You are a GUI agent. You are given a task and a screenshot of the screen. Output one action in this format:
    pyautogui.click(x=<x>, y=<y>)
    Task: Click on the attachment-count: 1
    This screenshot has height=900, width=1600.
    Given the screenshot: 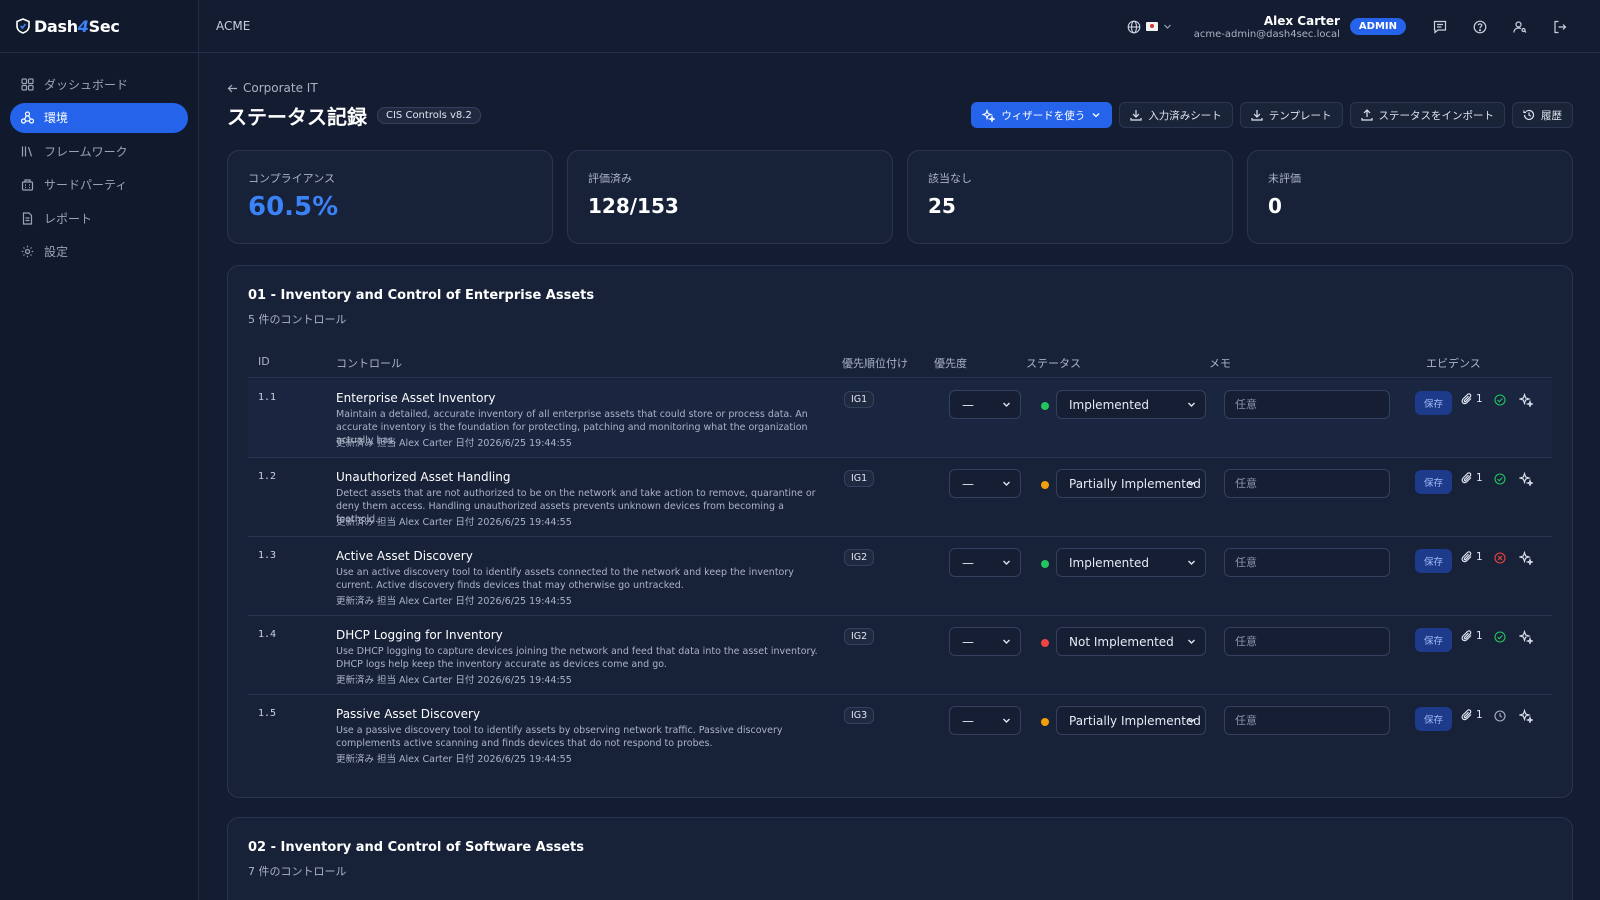 What is the action you would take?
    pyautogui.click(x=1479, y=557)
    